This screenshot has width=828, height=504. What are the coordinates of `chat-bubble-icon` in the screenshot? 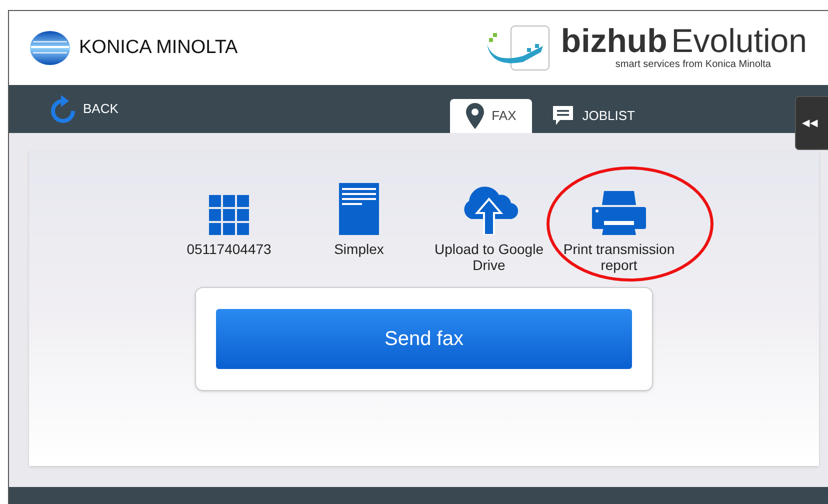 It's located at (563, 116).